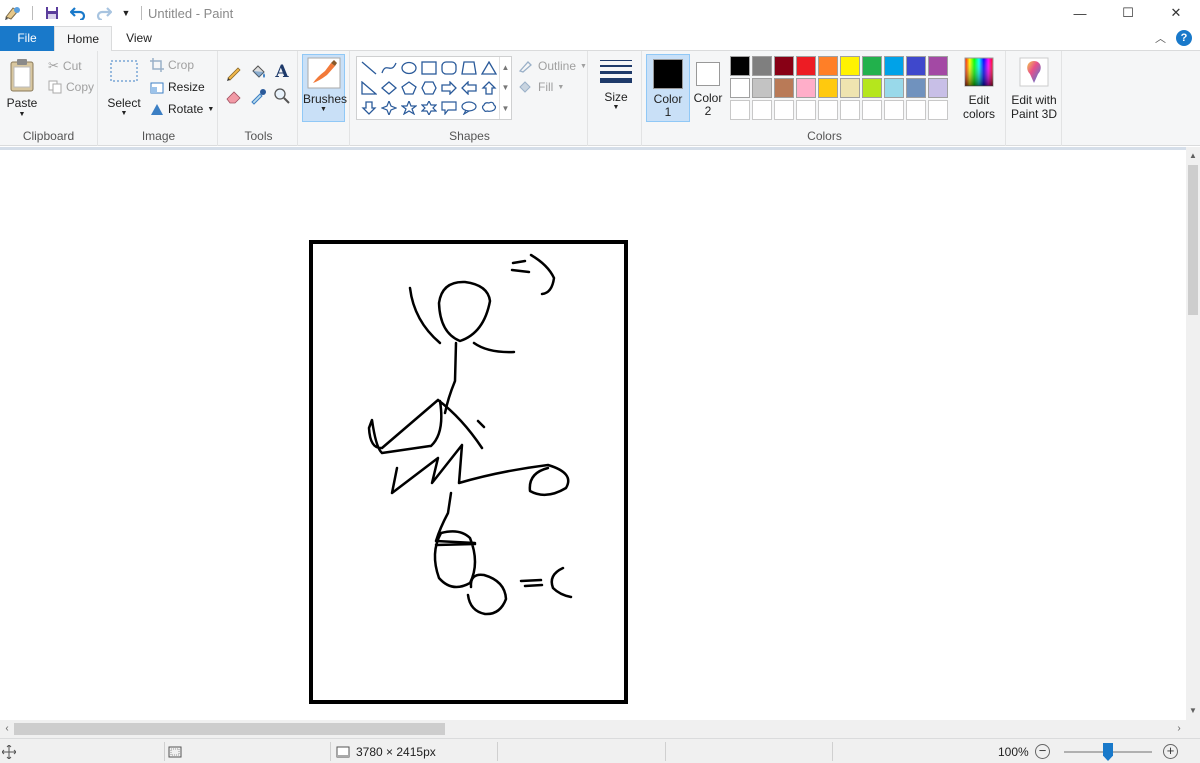 The height and width of the screenshot is (763, 1200). Describe the element at coordinates (27, 38) in the screenshot. I see `tab-file: File` at that location.